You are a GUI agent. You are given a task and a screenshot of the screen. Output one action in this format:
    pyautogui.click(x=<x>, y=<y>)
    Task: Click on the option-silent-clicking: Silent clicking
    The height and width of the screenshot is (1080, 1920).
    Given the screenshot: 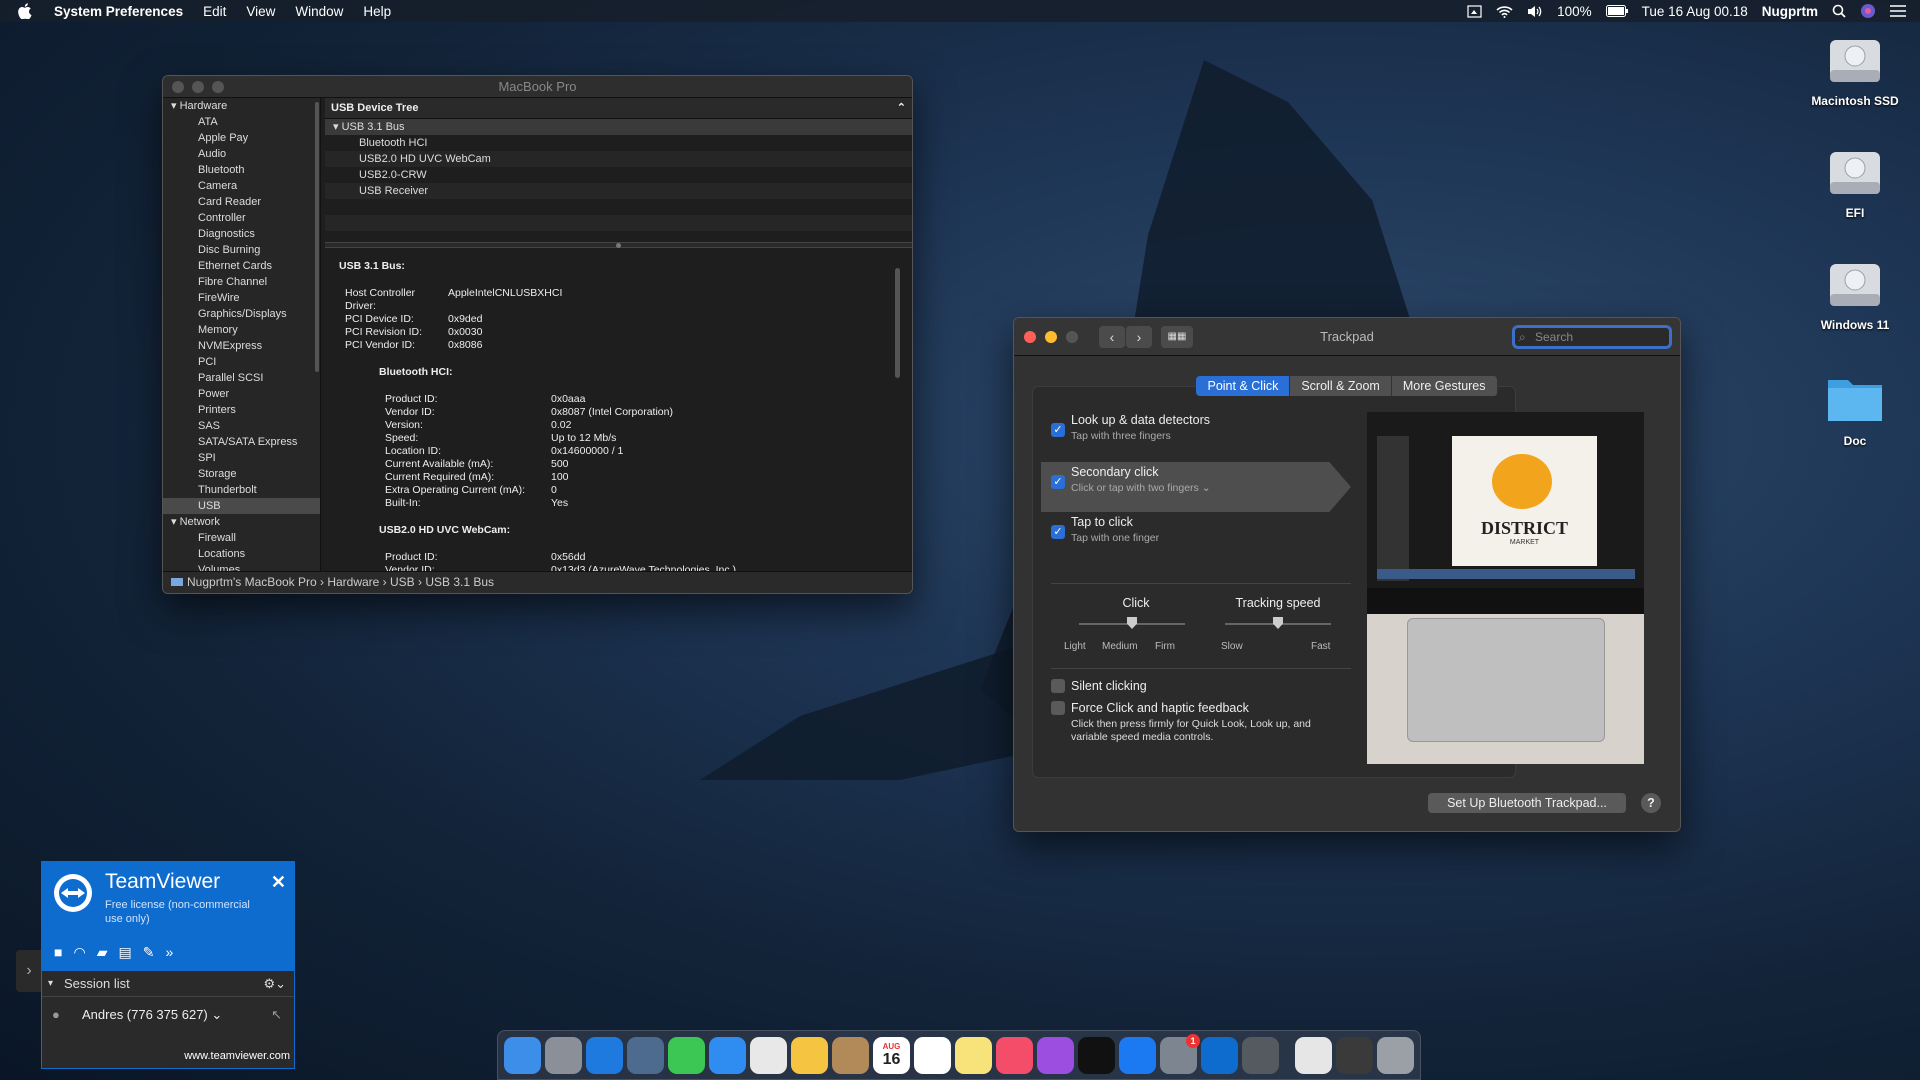 What is the action you would take?
    pyautogui.click(x=1171, y=689)
    